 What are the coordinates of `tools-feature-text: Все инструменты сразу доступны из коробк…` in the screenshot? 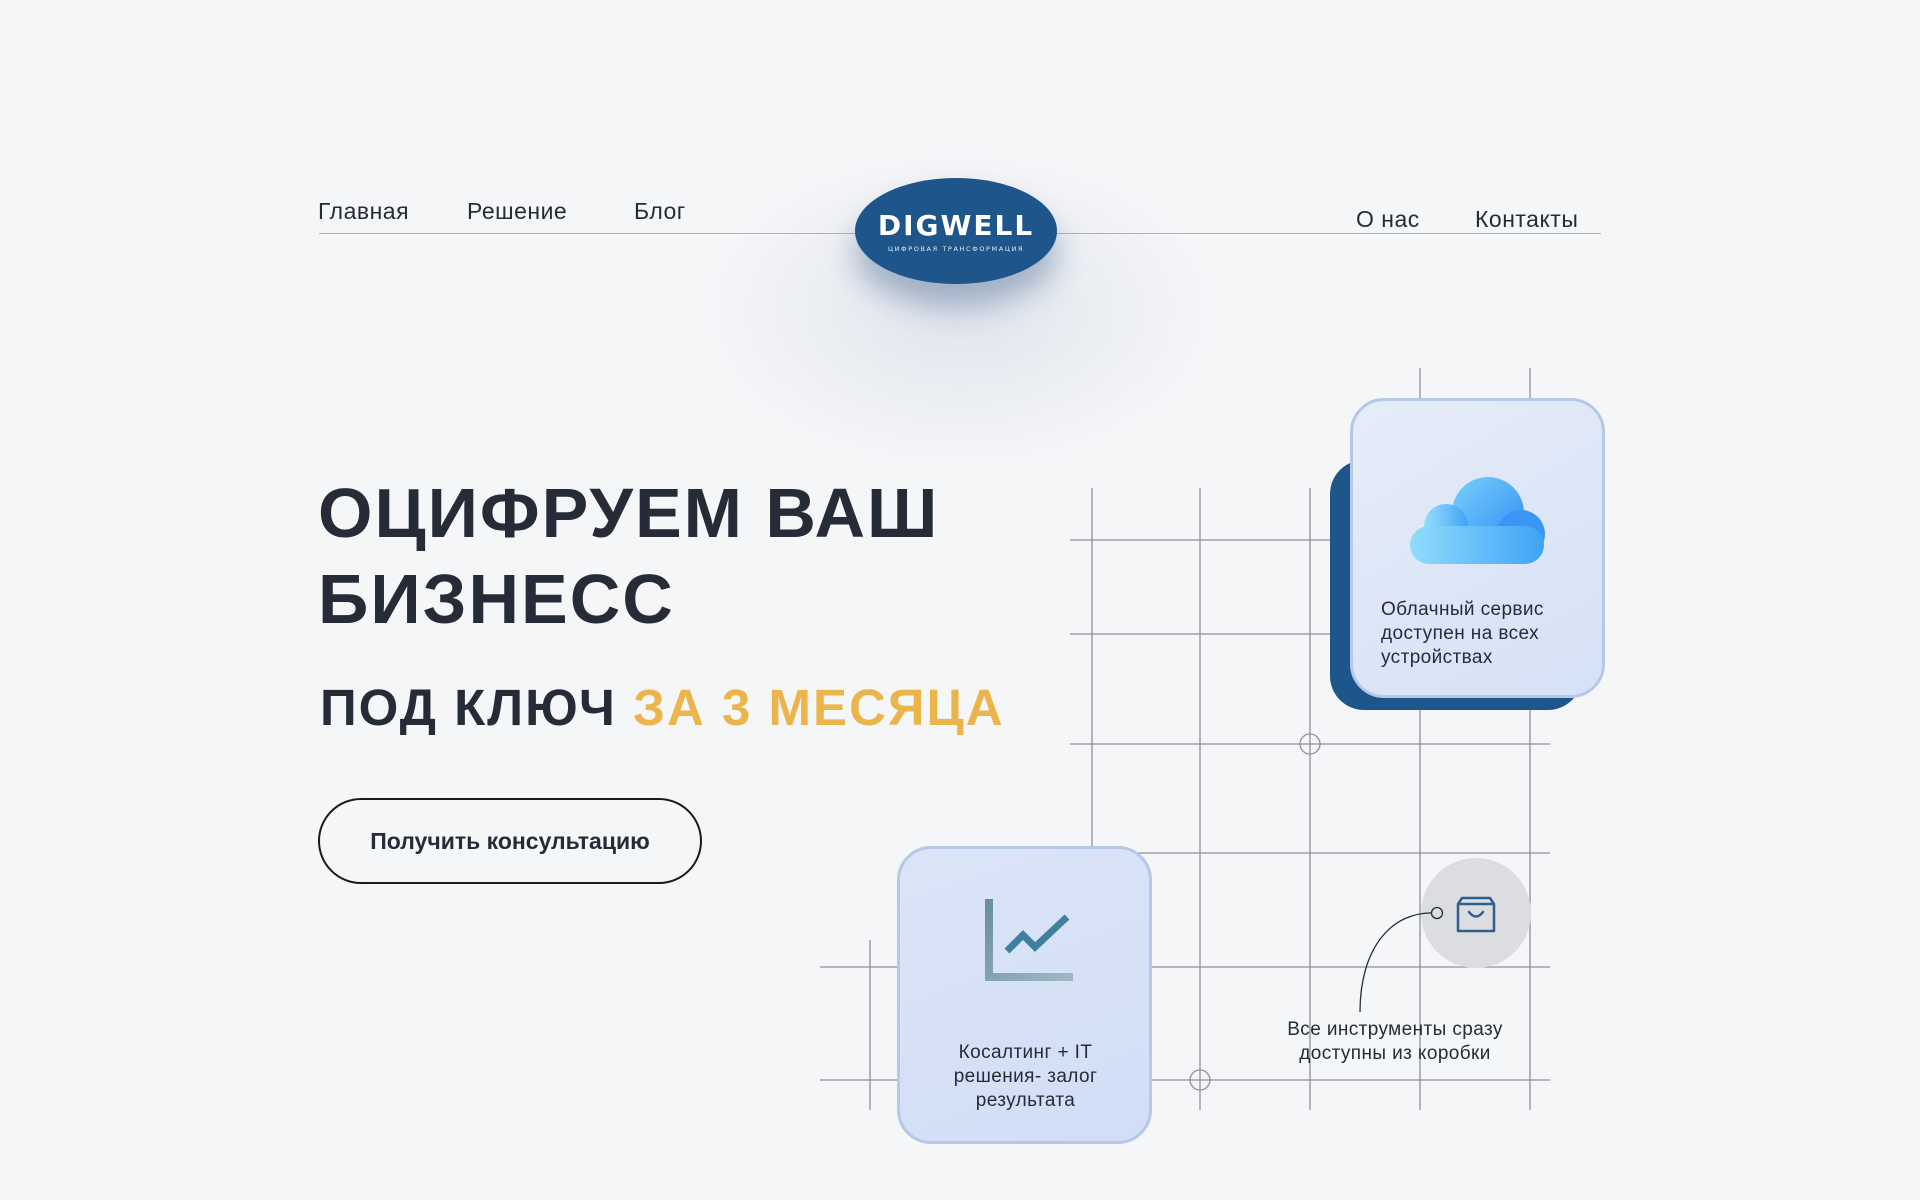 It's located at (1395, 1041).